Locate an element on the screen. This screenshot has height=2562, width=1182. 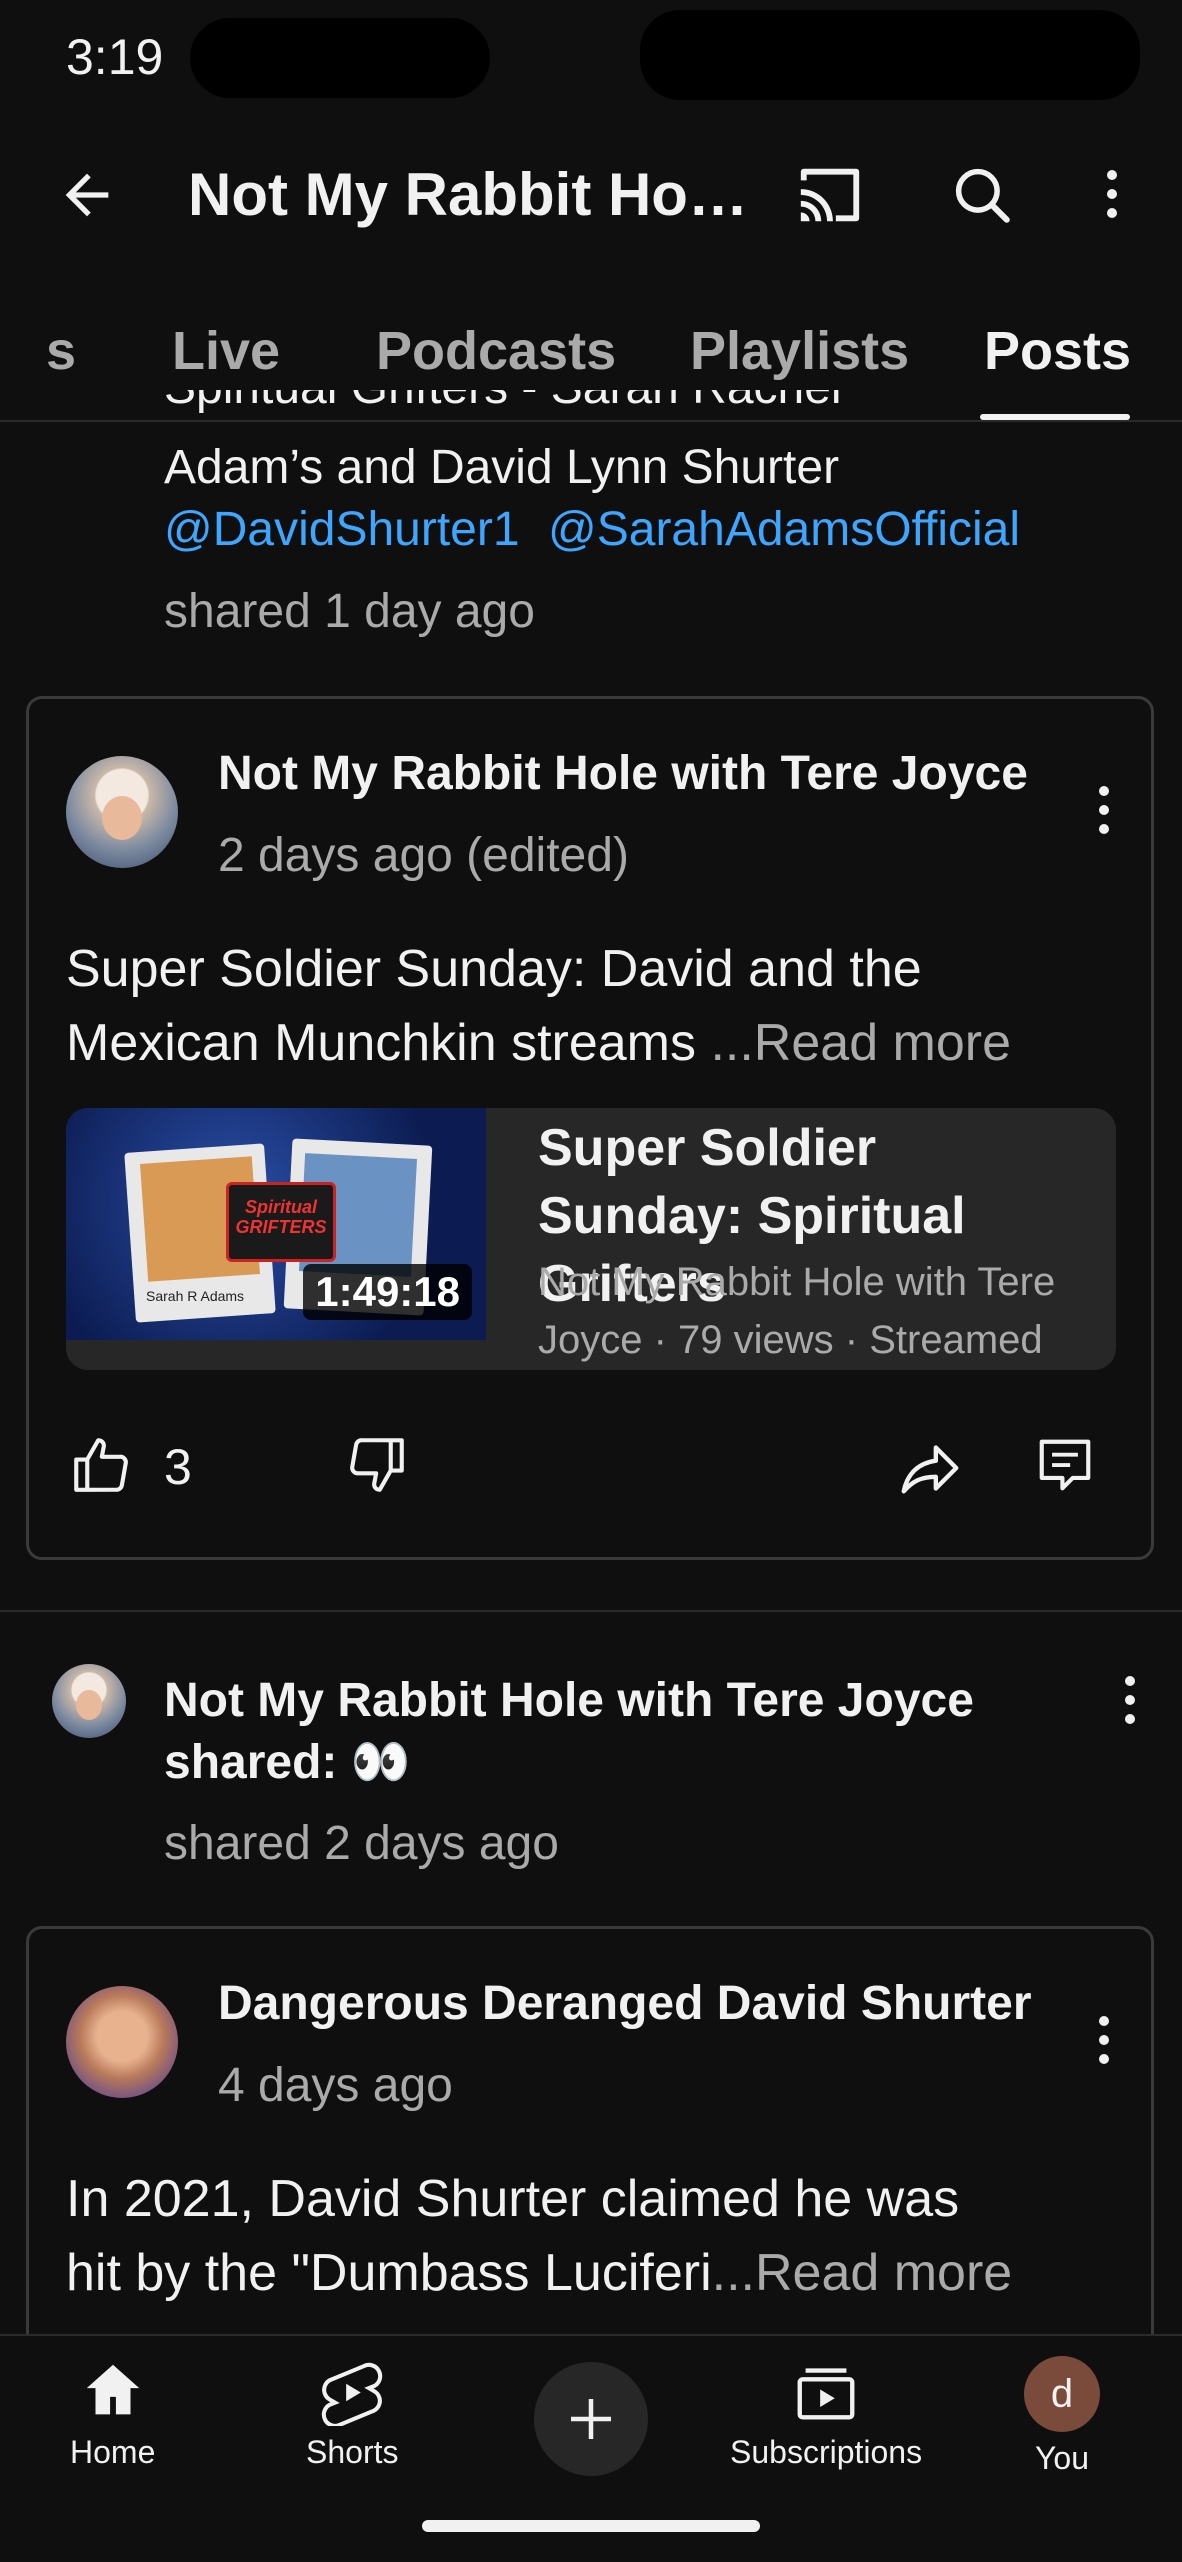
video-thumbnail: Spiritual GRIFTERS Sarah R Adams 1:49:18 is located at coordinates (276, 1224).